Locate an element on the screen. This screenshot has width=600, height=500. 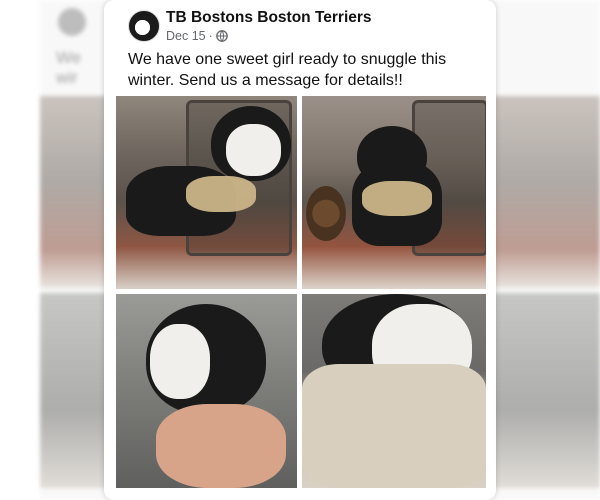
photo-puppy-lantern-side is located at coordinates (394, 192).